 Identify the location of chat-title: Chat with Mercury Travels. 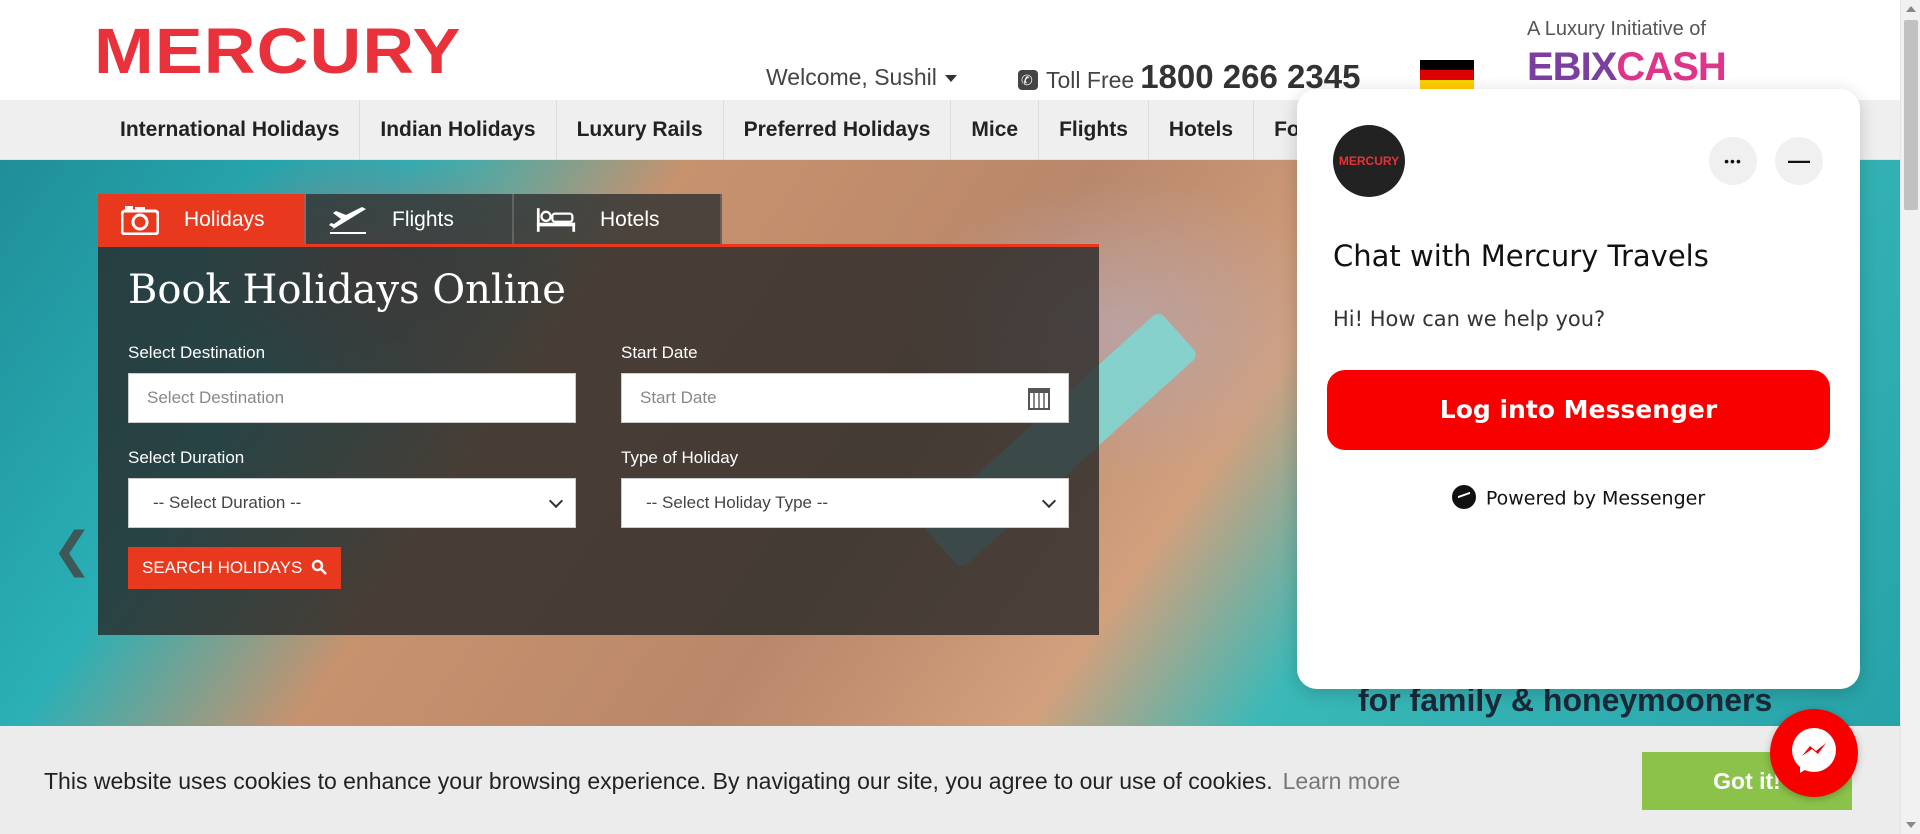
(1521, 256).